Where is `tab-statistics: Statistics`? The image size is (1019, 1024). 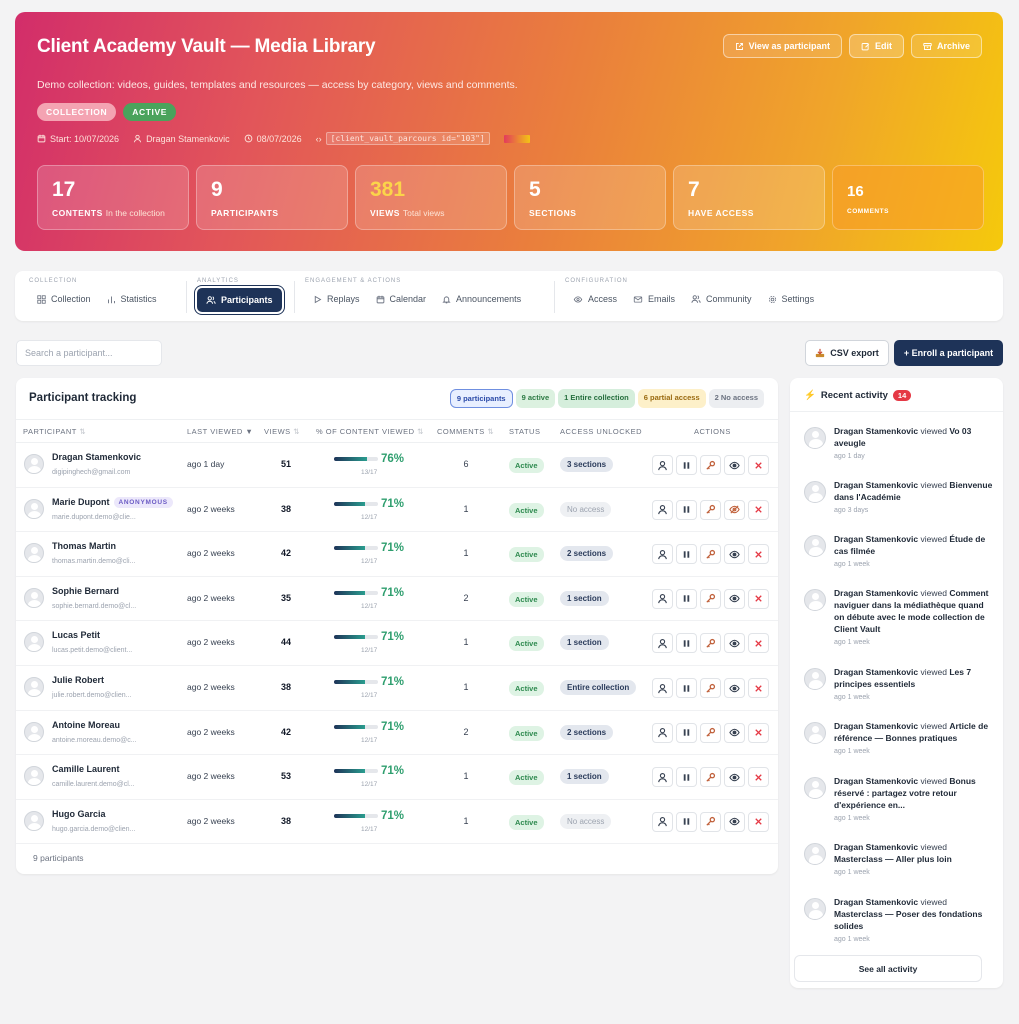 tab-statistics: Statistics is located at coordinates (132, 299).